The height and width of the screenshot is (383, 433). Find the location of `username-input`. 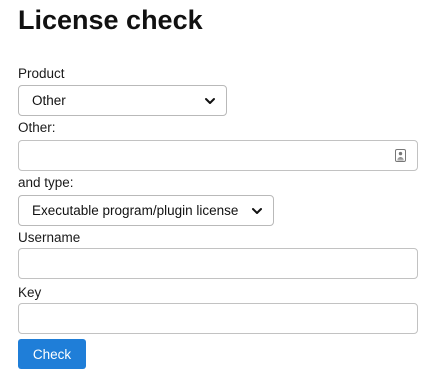

username-input is located at coordinates (218, 263).